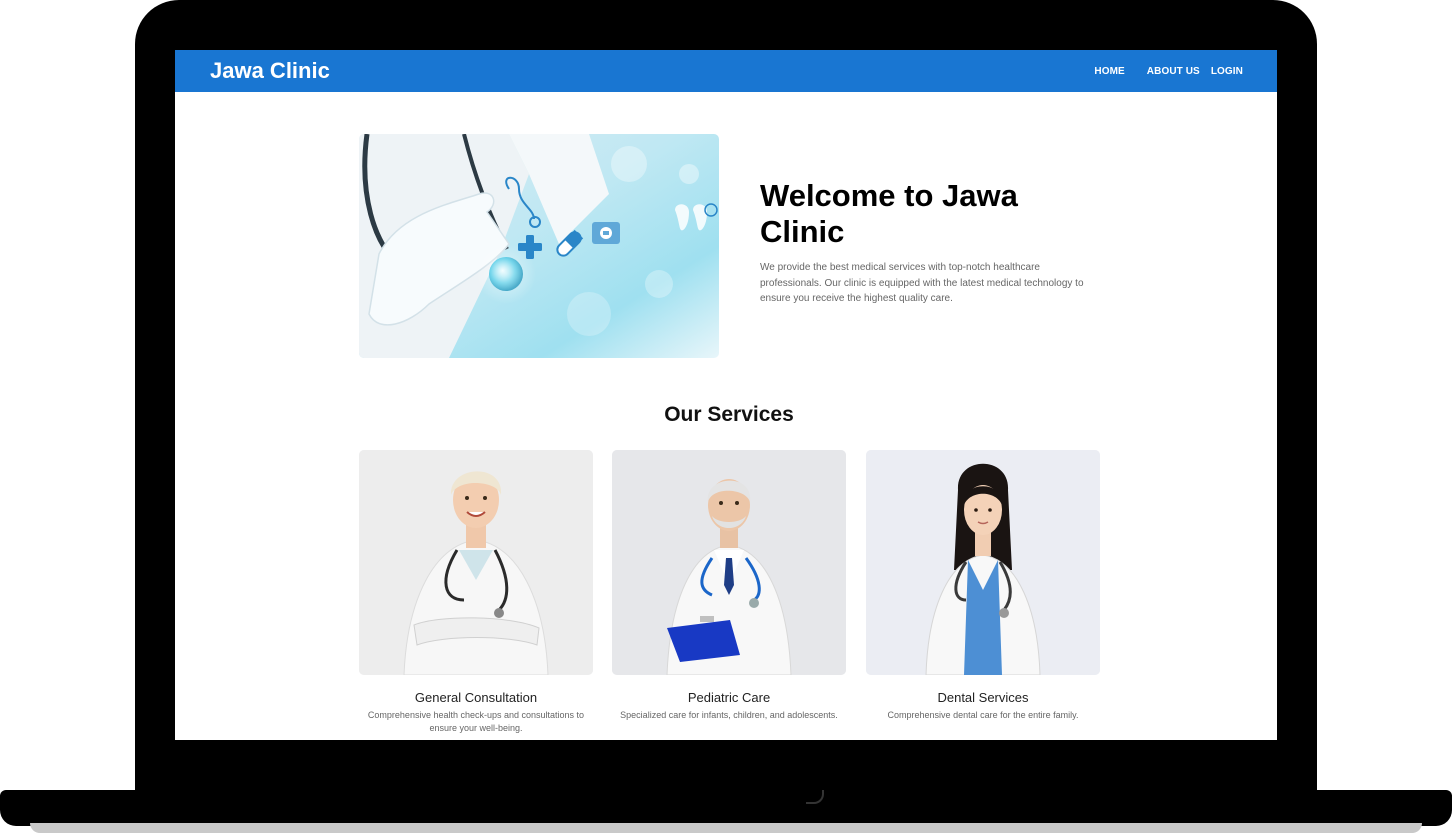 The image size is (1452, 833). I want to click on female-doctor-photo, so click(476, 562).